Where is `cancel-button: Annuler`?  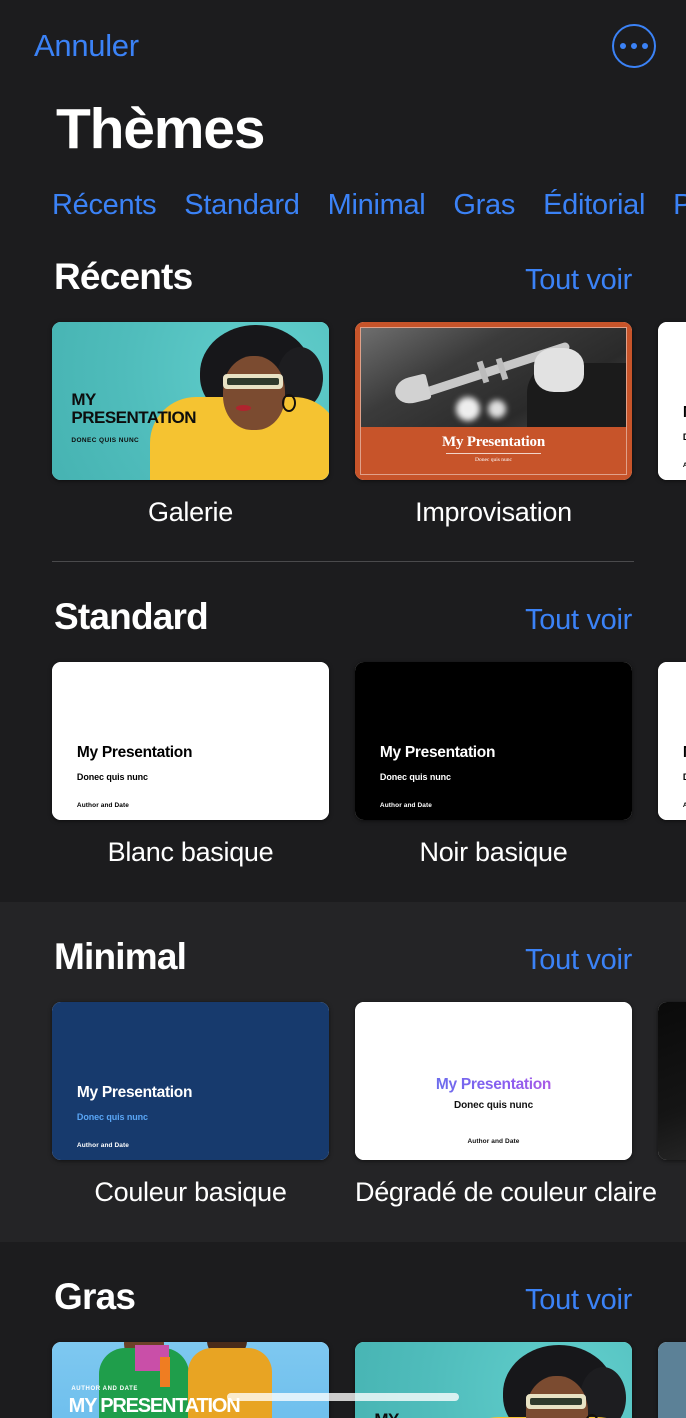 cancel-button: Annuler is located at coordinates (86, 46).